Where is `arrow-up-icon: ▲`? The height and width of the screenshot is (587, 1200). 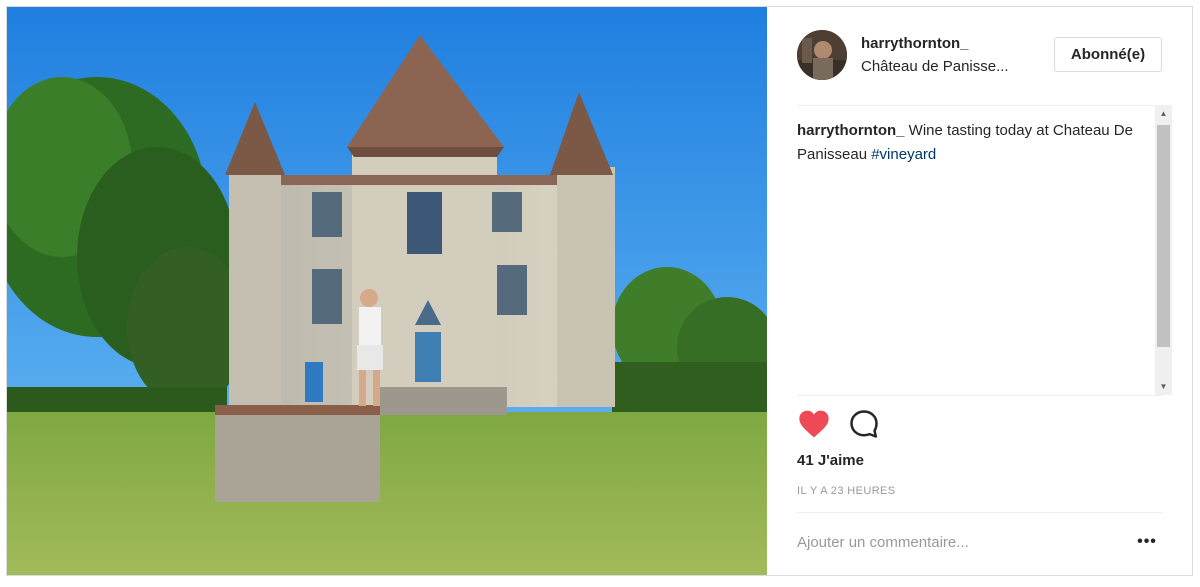
arrow-up-icon: ▲ is located at coordinates (1163, 113).